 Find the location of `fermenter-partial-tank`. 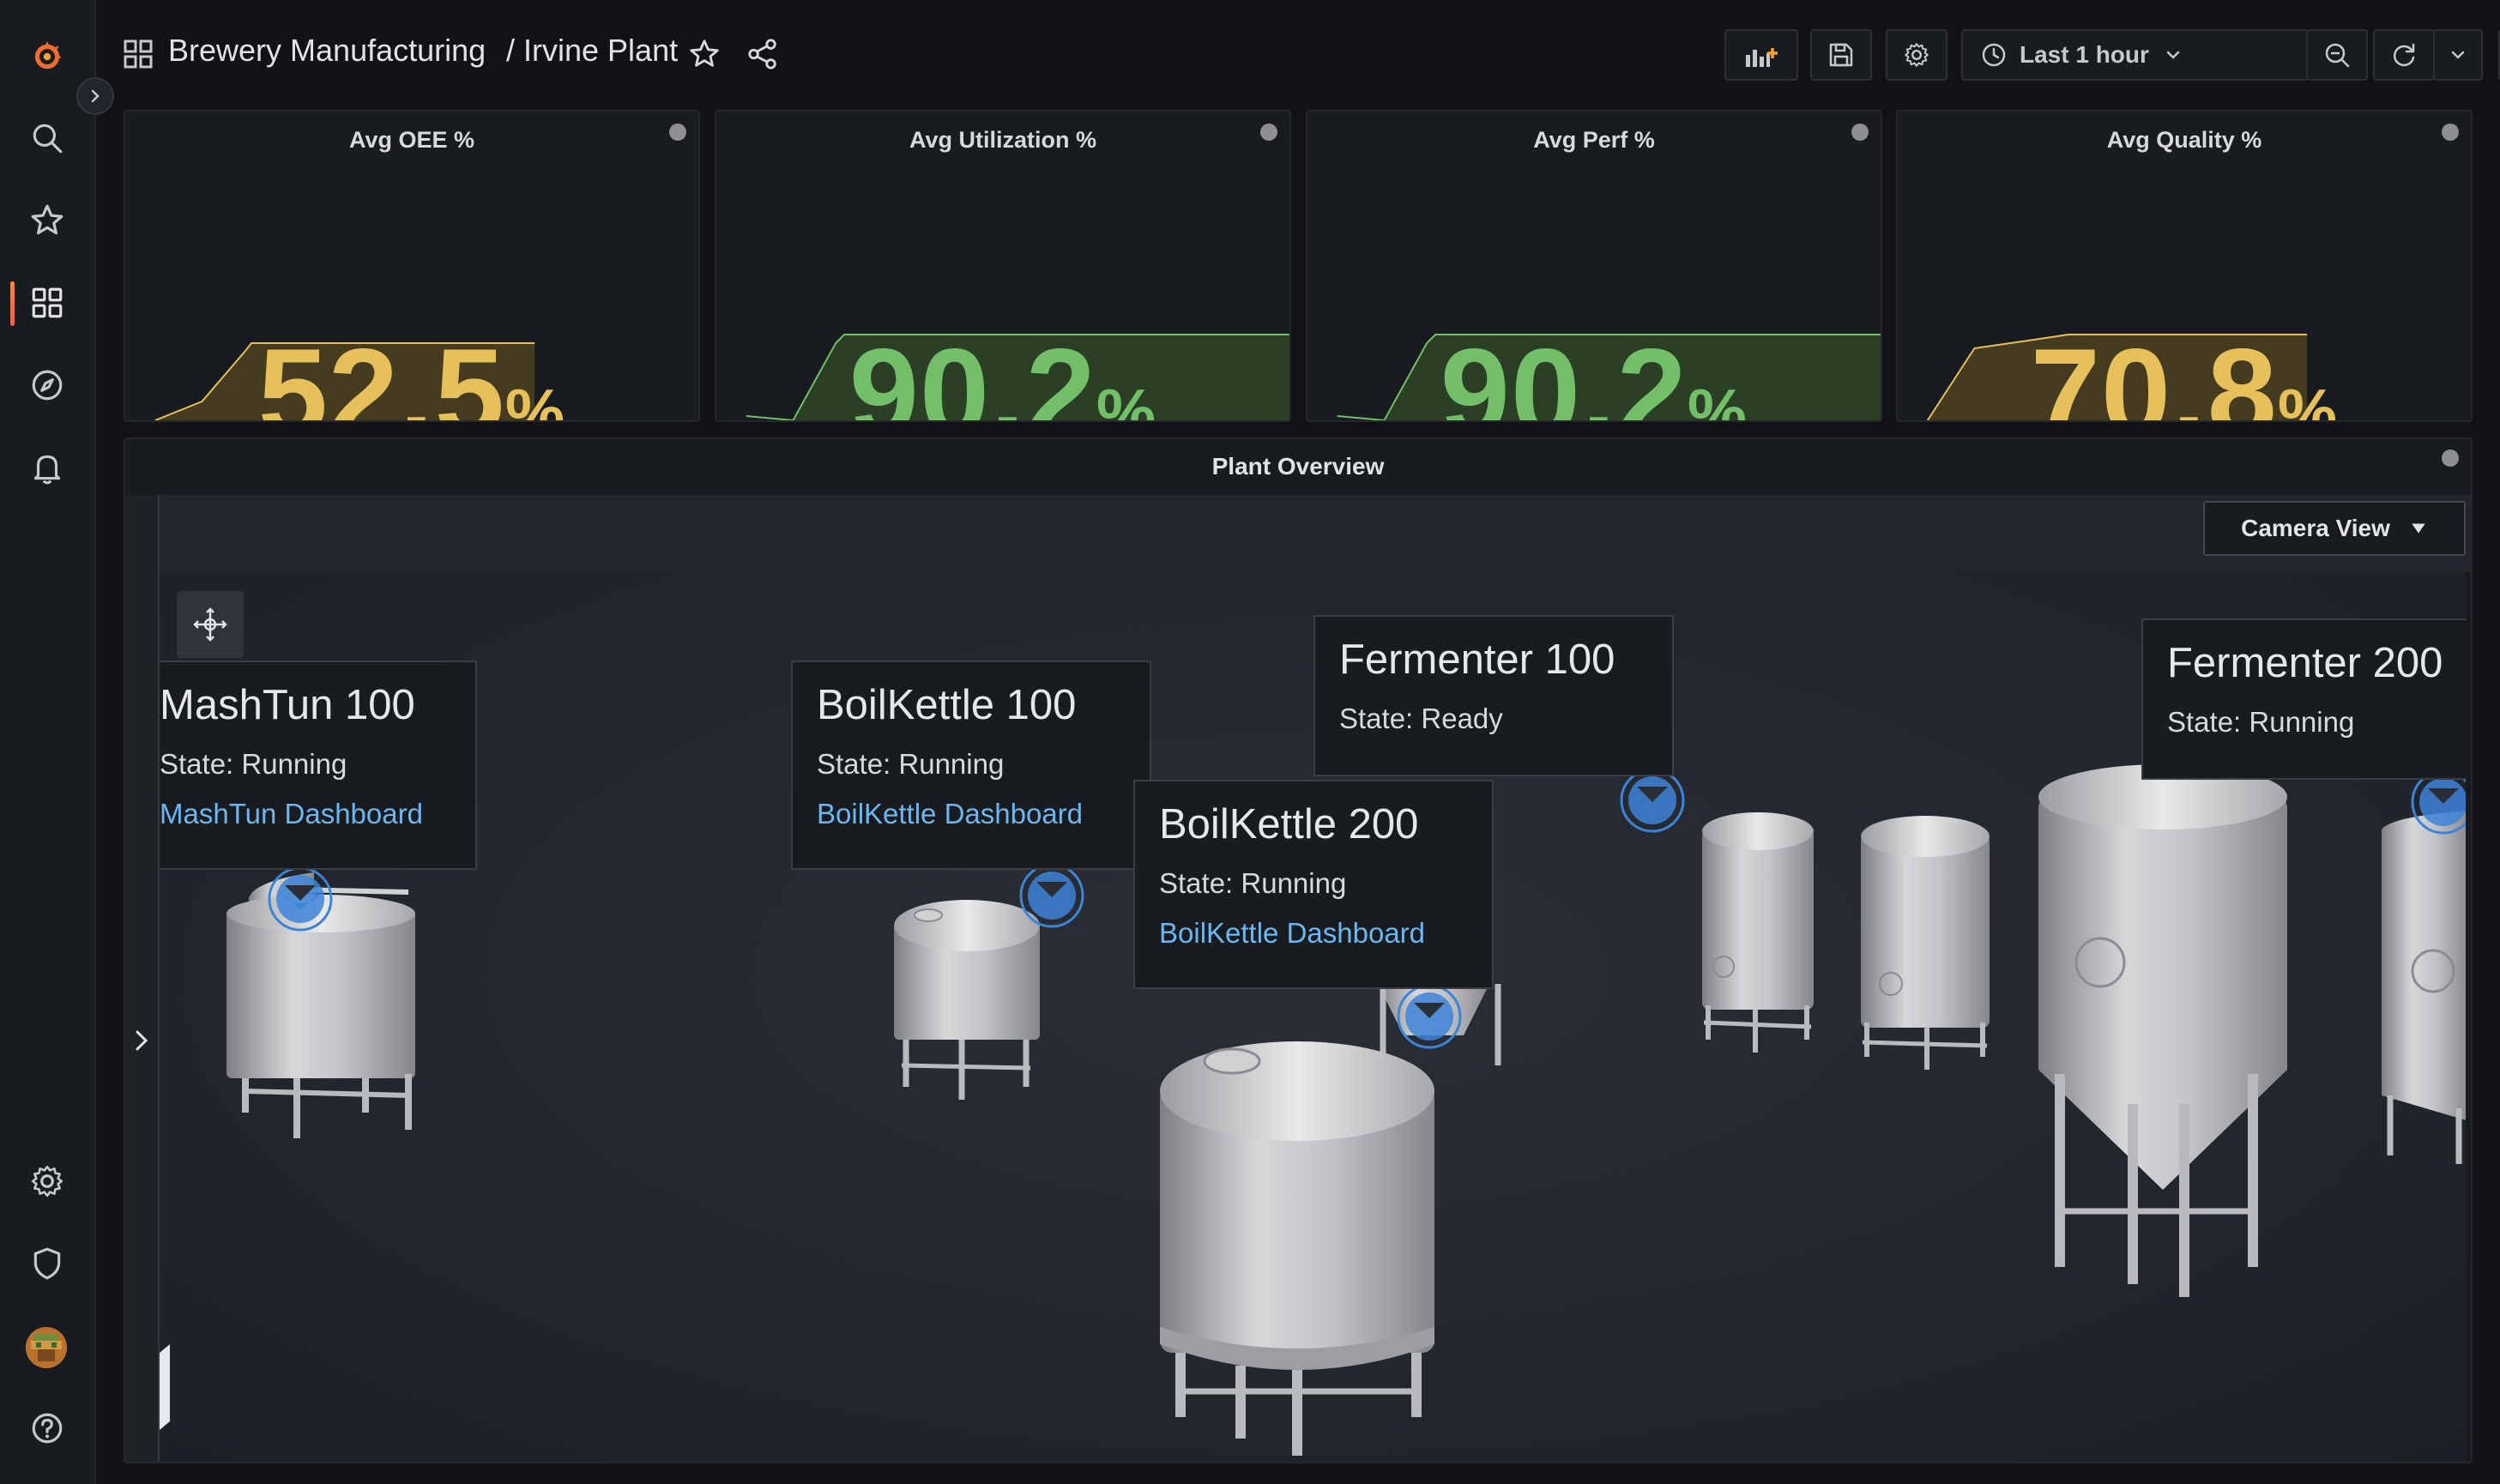

fermenter-partial-tank is located at coordinates (2424, 988).